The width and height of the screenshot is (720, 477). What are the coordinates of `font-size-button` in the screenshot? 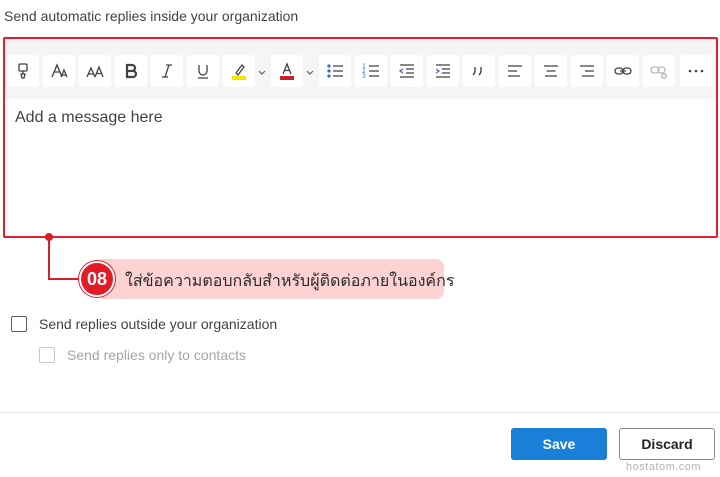 It's located at (95, 71).